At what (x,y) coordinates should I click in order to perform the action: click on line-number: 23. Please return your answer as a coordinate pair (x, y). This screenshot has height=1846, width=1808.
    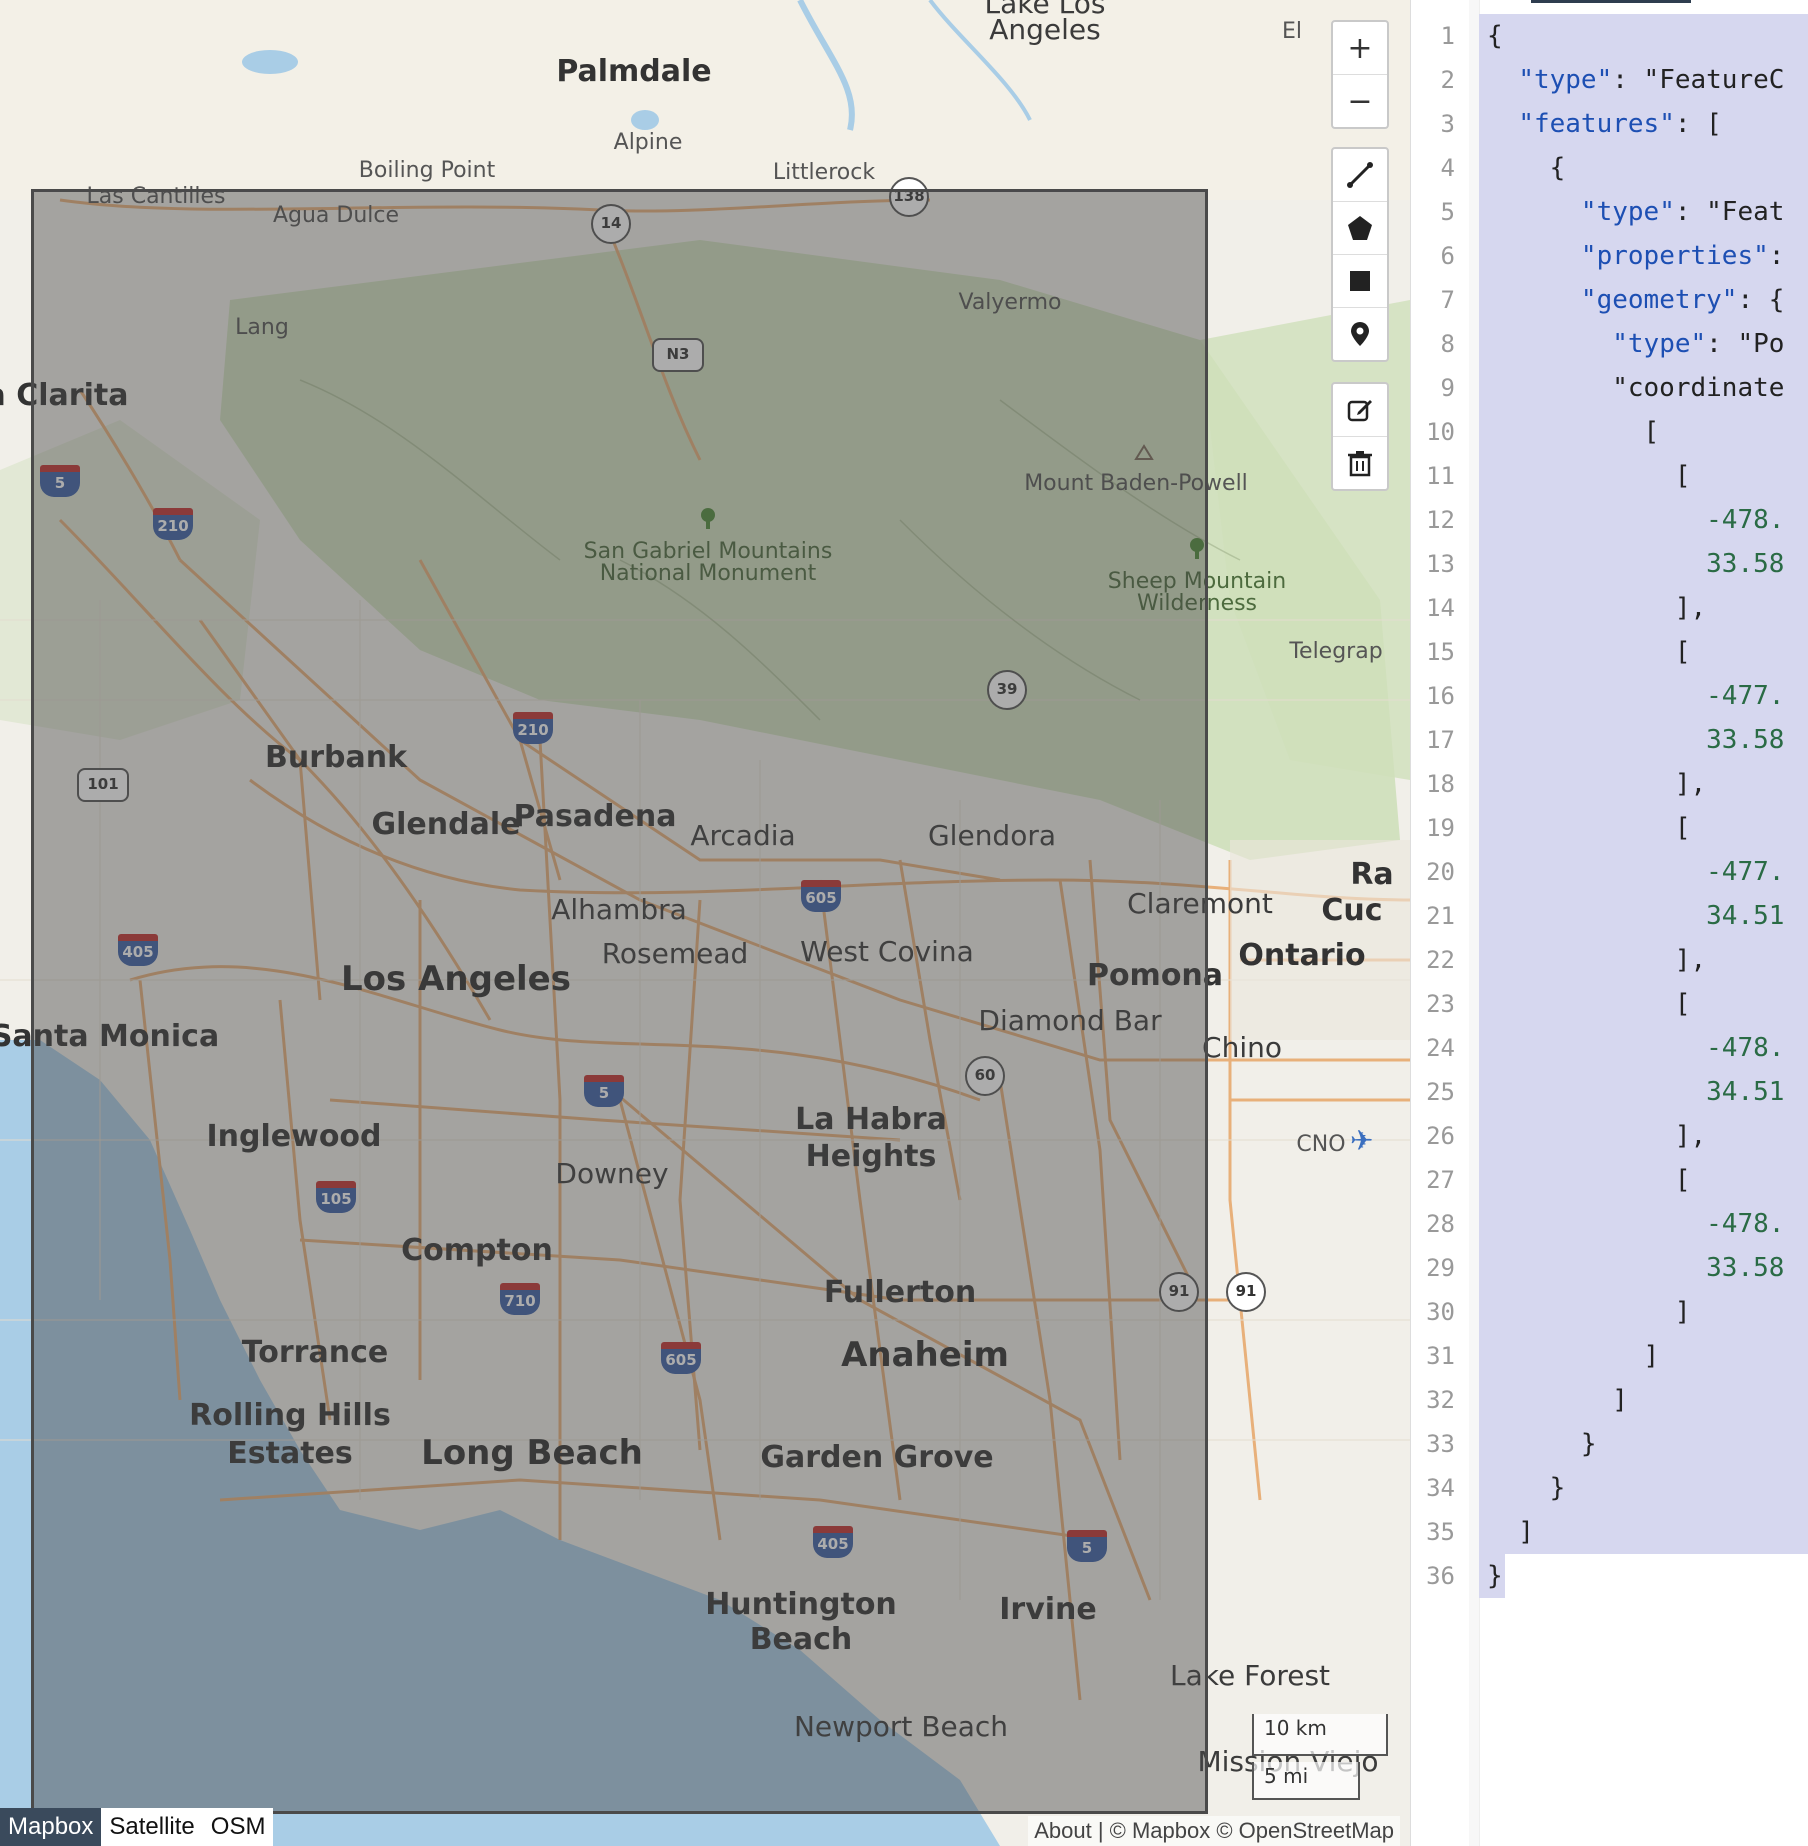
    Looking at the image, I should click on (1440, 1004).